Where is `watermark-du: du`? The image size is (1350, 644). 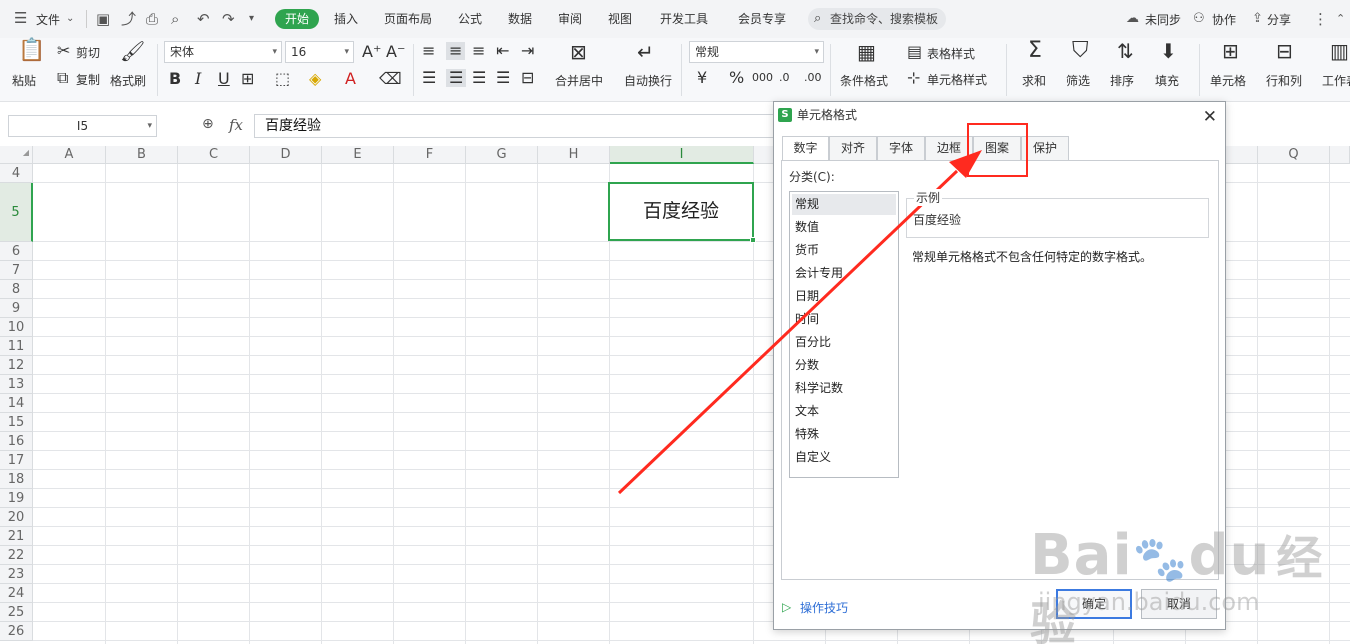 watermark-du: du is located at coordinates (1229, 555).